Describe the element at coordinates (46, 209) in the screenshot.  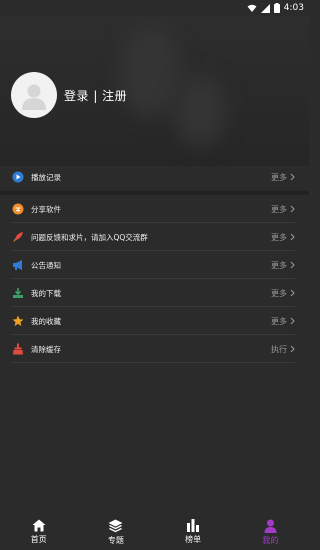
I see `menu-item-label: 分享软件` at that location.